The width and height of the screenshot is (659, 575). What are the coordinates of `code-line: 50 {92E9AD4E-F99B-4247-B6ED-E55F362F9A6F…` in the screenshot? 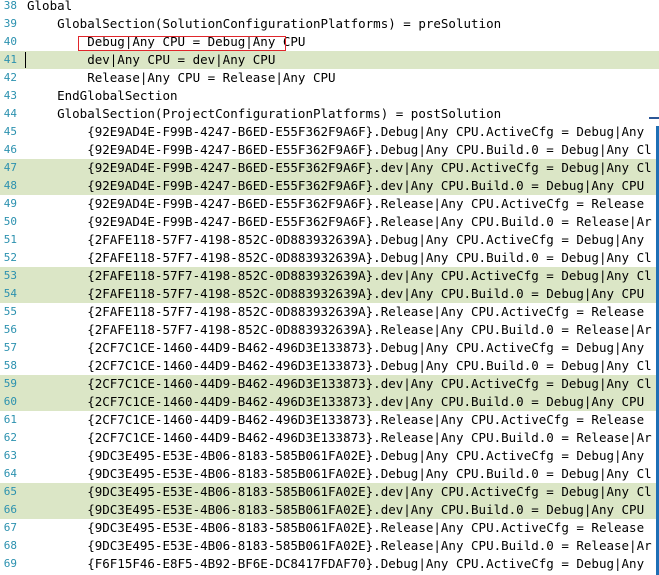 It's located at (329, 222).